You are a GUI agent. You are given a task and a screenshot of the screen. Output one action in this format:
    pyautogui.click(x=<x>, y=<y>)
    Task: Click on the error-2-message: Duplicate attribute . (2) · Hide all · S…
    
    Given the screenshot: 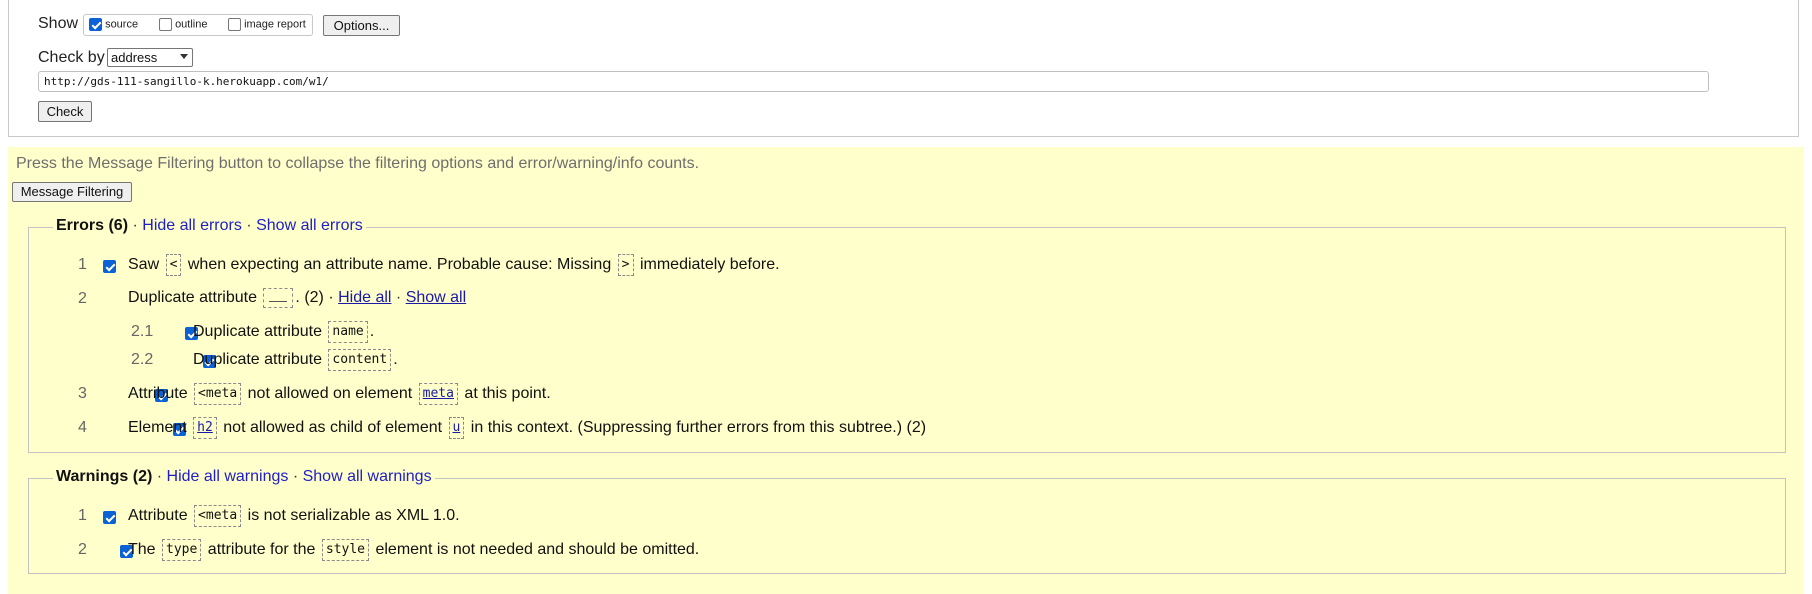 What is the action you would take?
    pyautogui.click(x=297, y=298)
    